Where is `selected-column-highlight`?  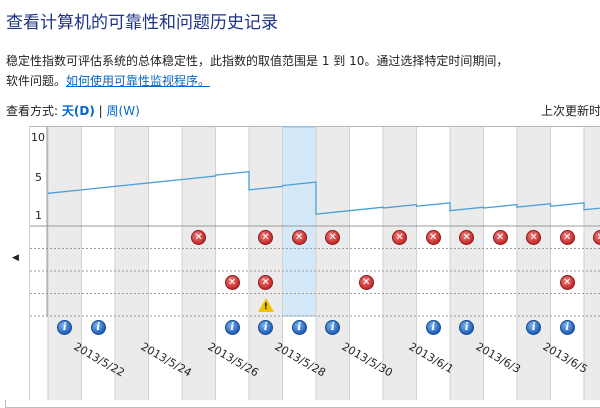
selected-column-highlight is located at coordinates (299, 221).